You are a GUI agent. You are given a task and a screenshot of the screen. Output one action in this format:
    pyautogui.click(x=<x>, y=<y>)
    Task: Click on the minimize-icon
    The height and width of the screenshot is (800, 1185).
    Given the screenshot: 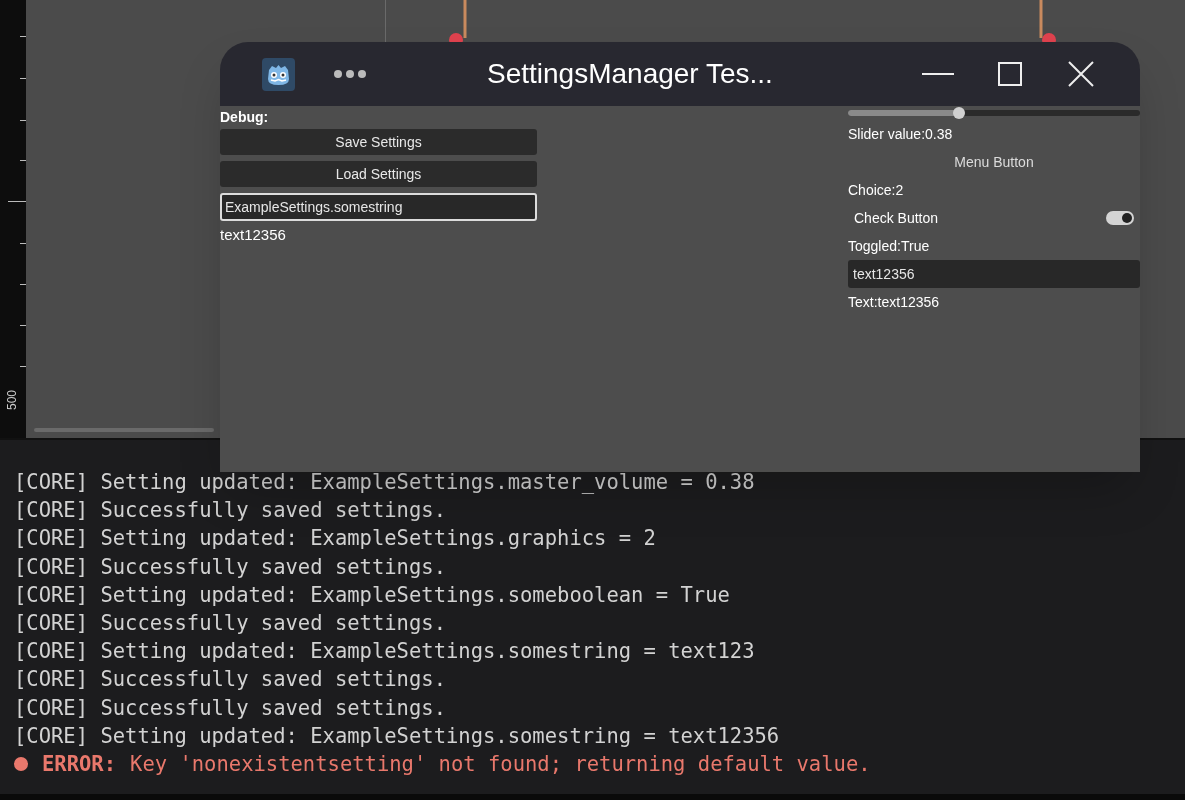 What is the action you would take?
    pyautogui.click(x=938, y=74)
    